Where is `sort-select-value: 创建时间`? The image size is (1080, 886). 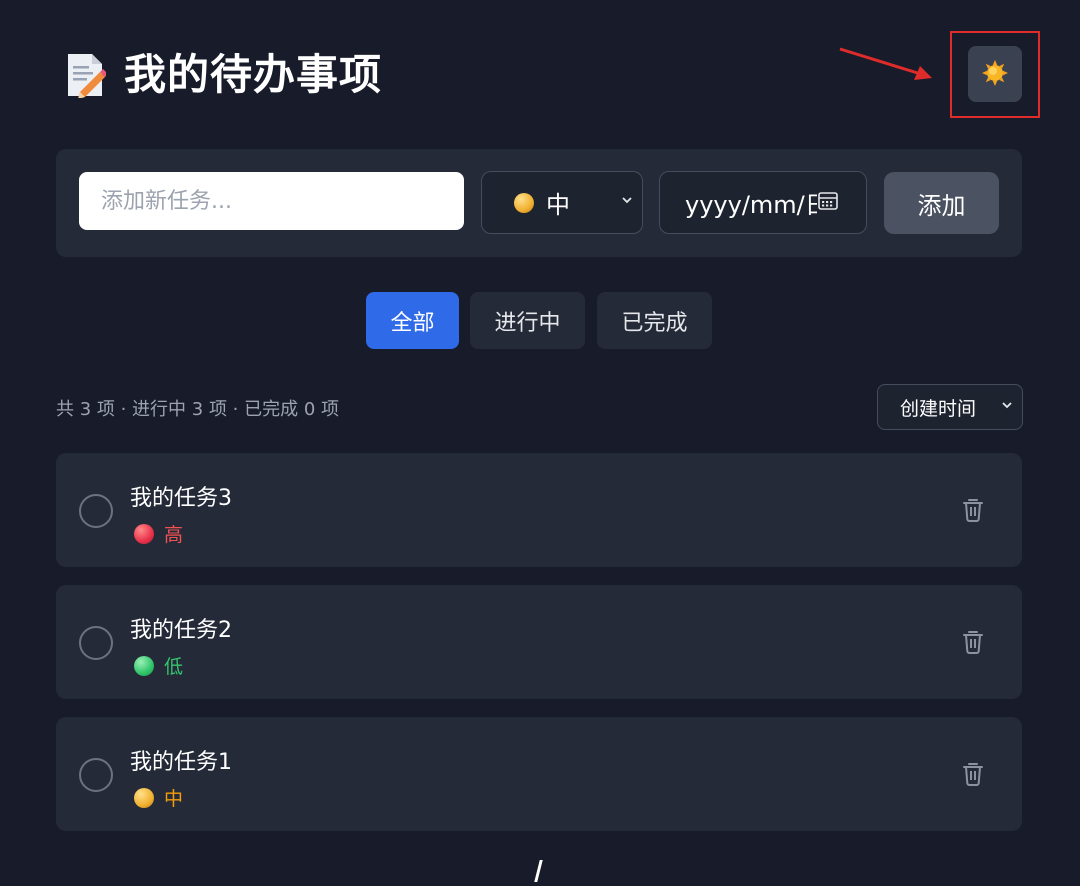
sort-select-value: 创建时间 is located at coordinates (938, 408).